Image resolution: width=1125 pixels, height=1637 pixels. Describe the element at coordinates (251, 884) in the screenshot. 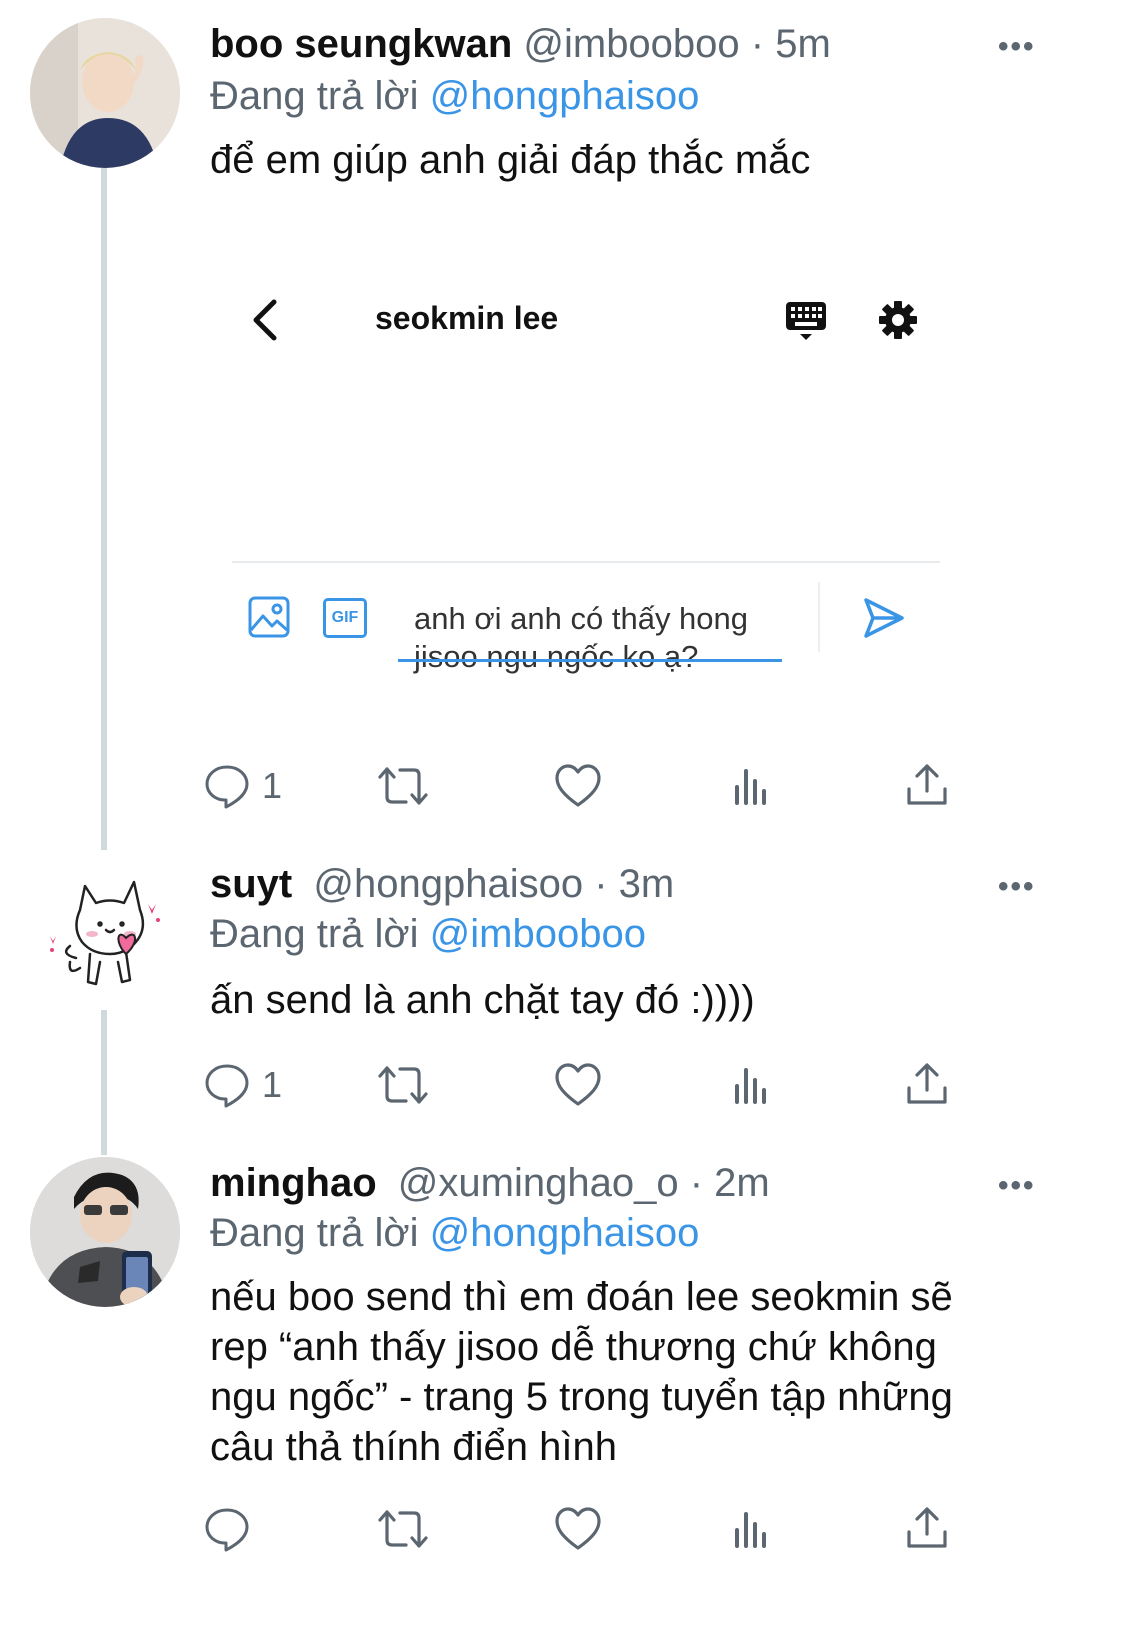

I see `display-name: suyt` at that location.